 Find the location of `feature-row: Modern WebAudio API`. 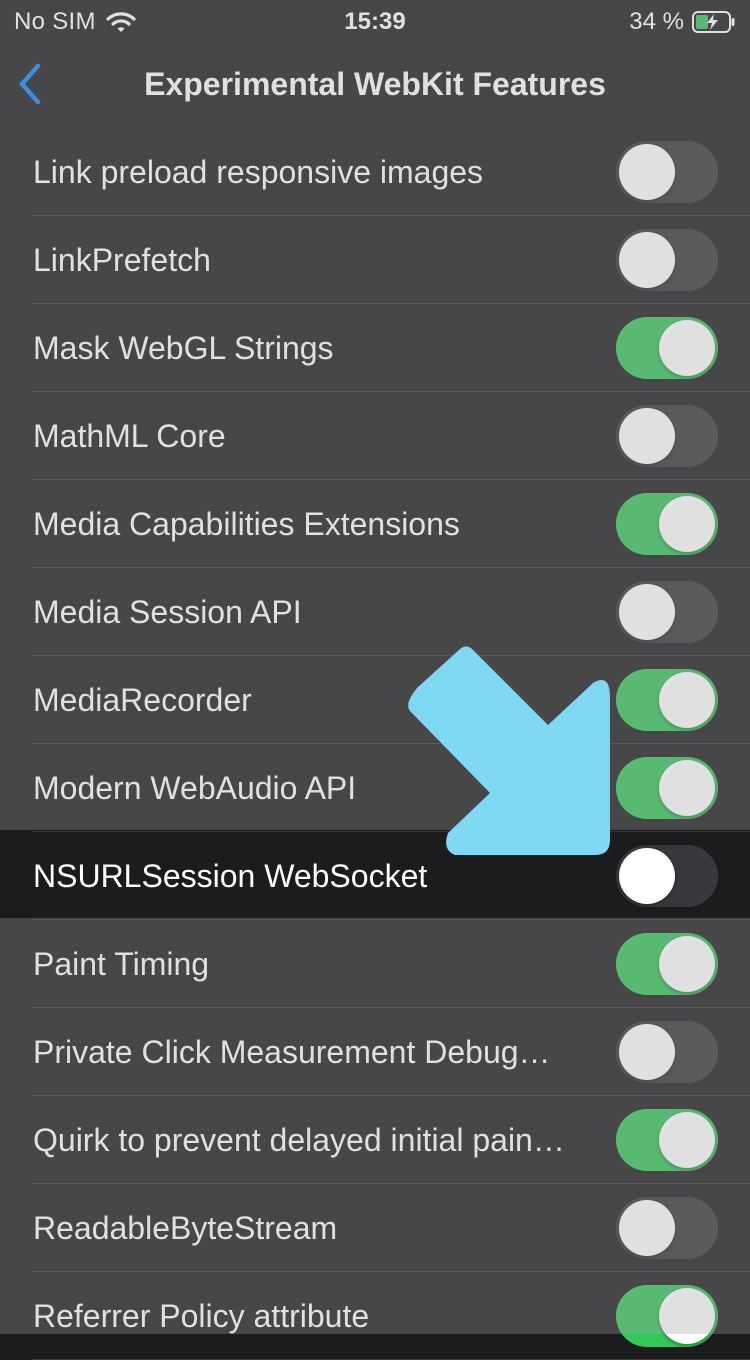

feature-row: Modern WebAudio API is located at coordinates (375, 788).